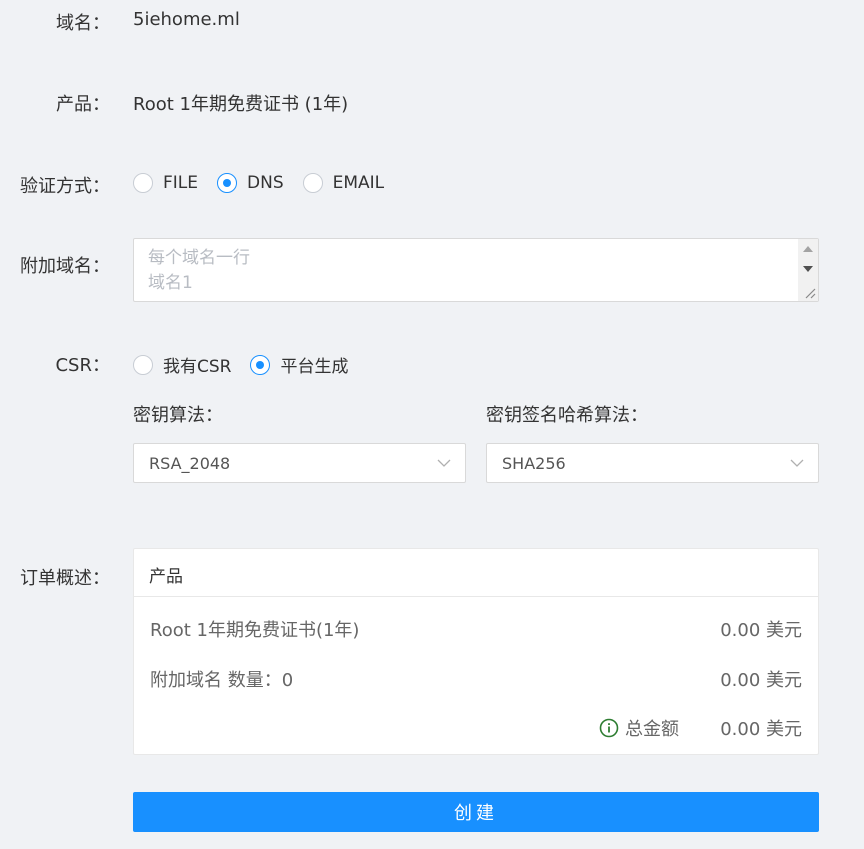 Image resolution: width=864 pixels, height=849 pixels. What do you see at coordinates (808, 249) in the screenshot?
I see `scroll-up-arrow-icon` at bounding box center [808, 249].